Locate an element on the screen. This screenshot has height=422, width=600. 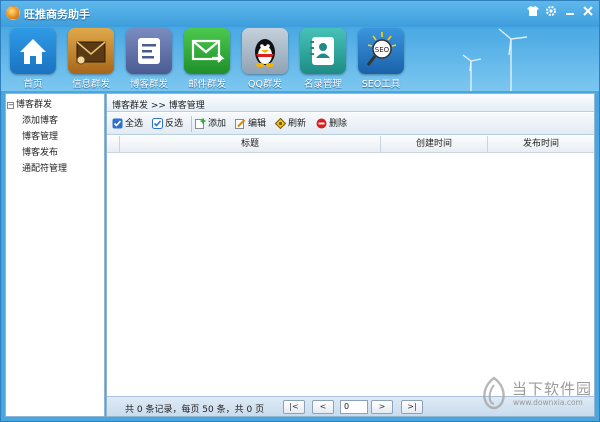
penguin-icon is located at coordinates (265, 51).